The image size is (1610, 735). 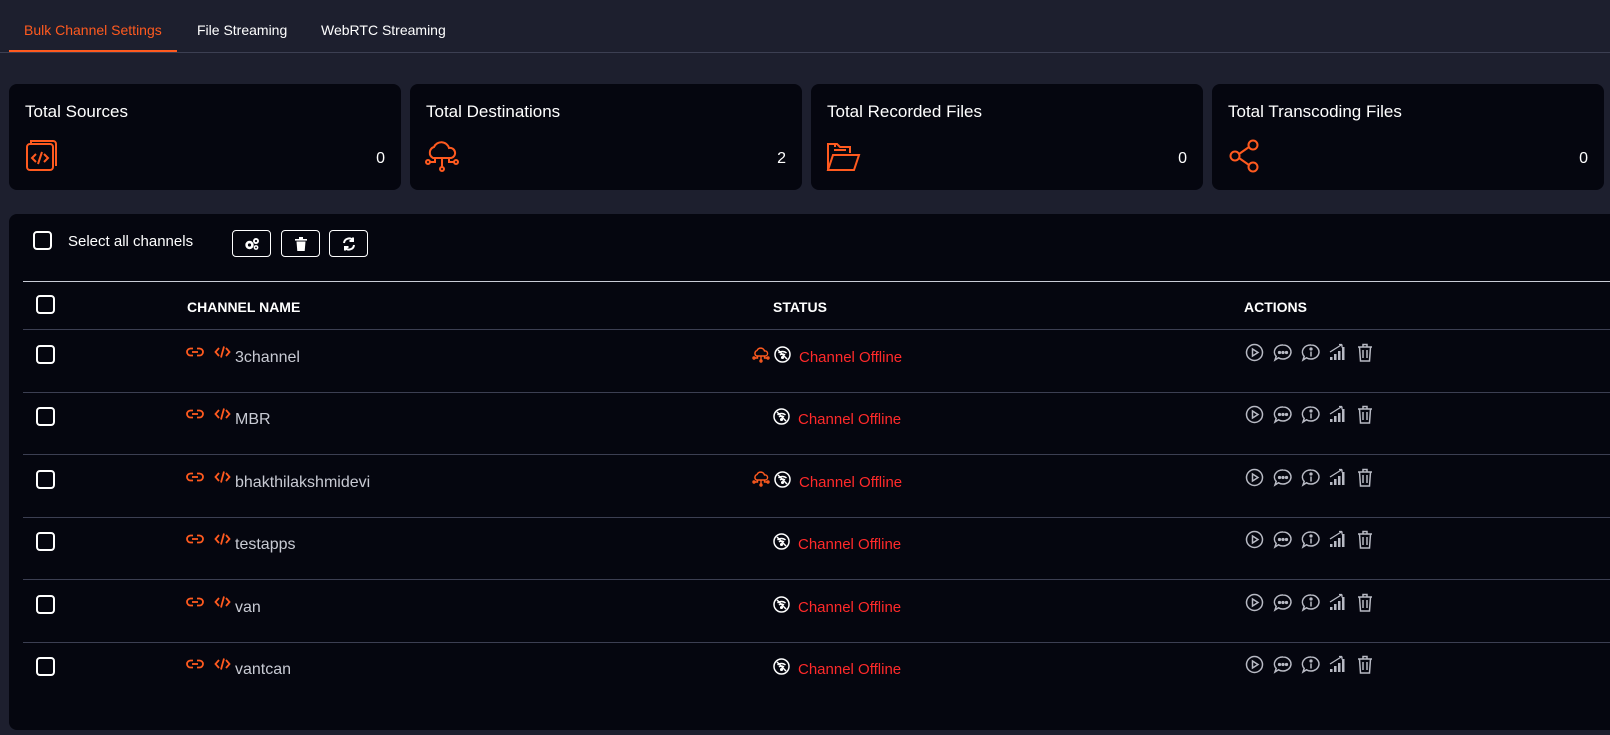 I want to click on bulk-delete-button, so click(x=300, y=243).